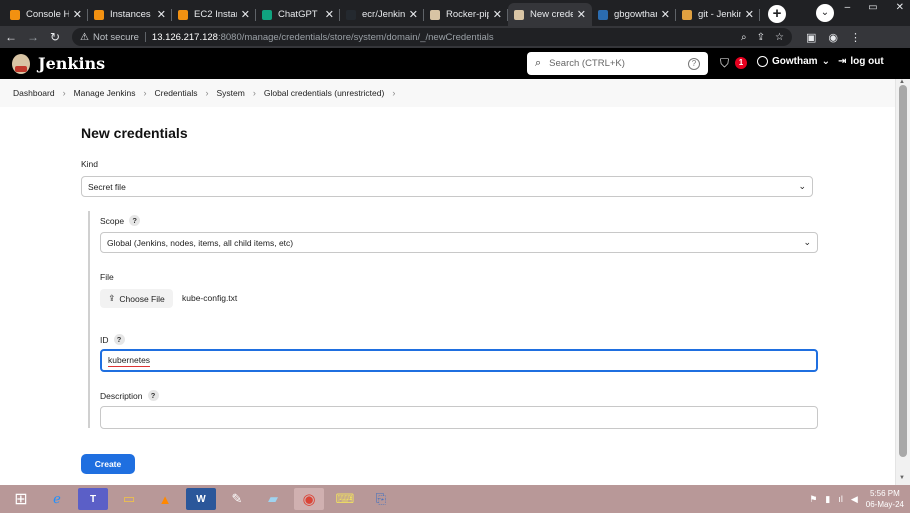  I want to click on description-input, so click(459, 417).